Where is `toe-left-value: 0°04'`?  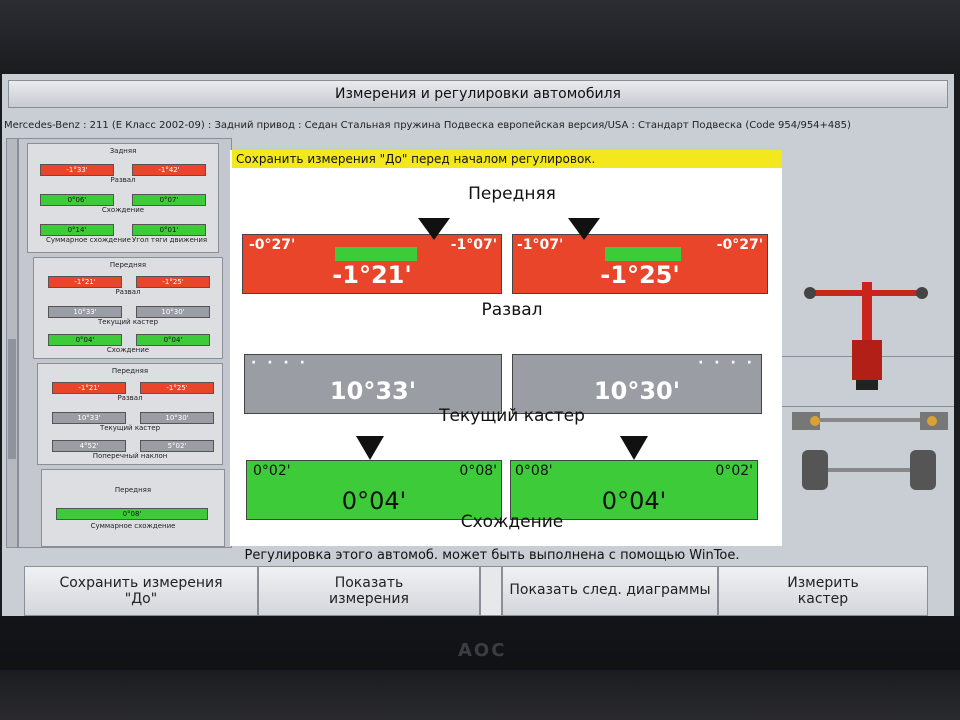
toe-left-value: 0°04' is located at coordinates (374, 501).